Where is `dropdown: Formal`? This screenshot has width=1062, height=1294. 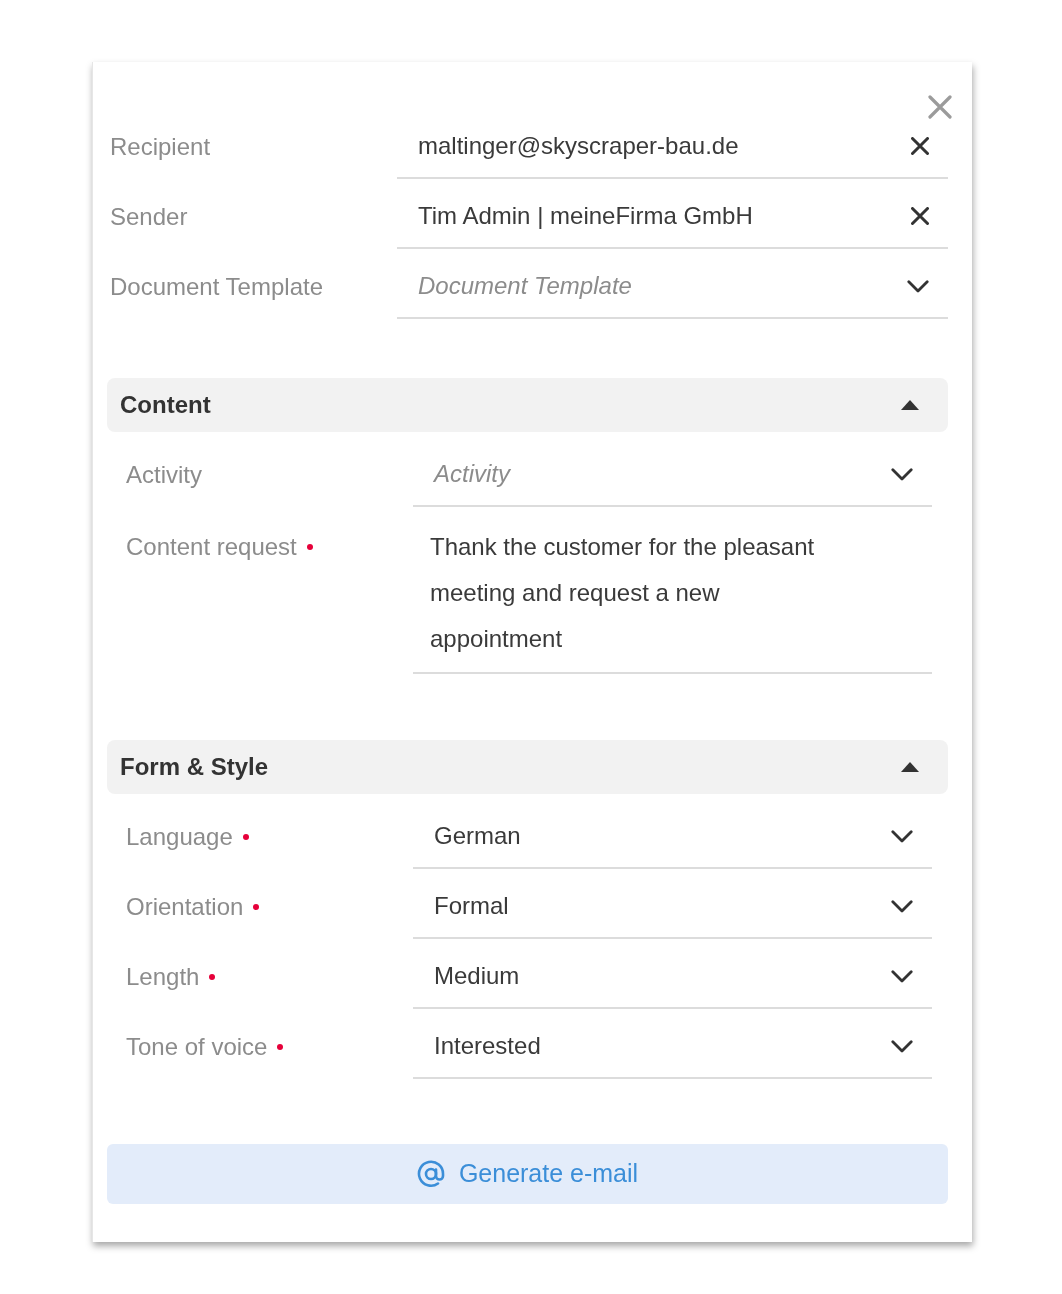
dropdown: Formal is located at coordinates (672, 910).